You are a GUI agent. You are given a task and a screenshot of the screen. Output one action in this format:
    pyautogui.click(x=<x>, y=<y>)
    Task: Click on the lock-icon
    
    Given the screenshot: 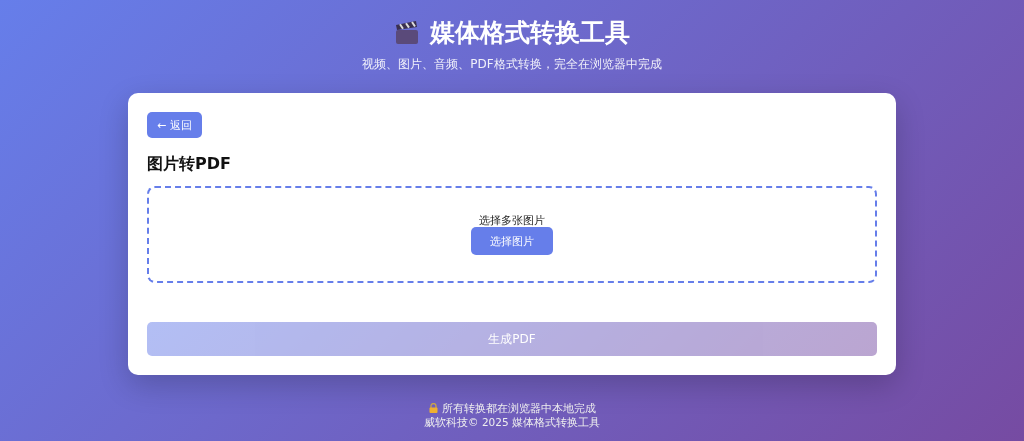 What is the action you would take?
    pyautogui.click(x=433, y=408)
    